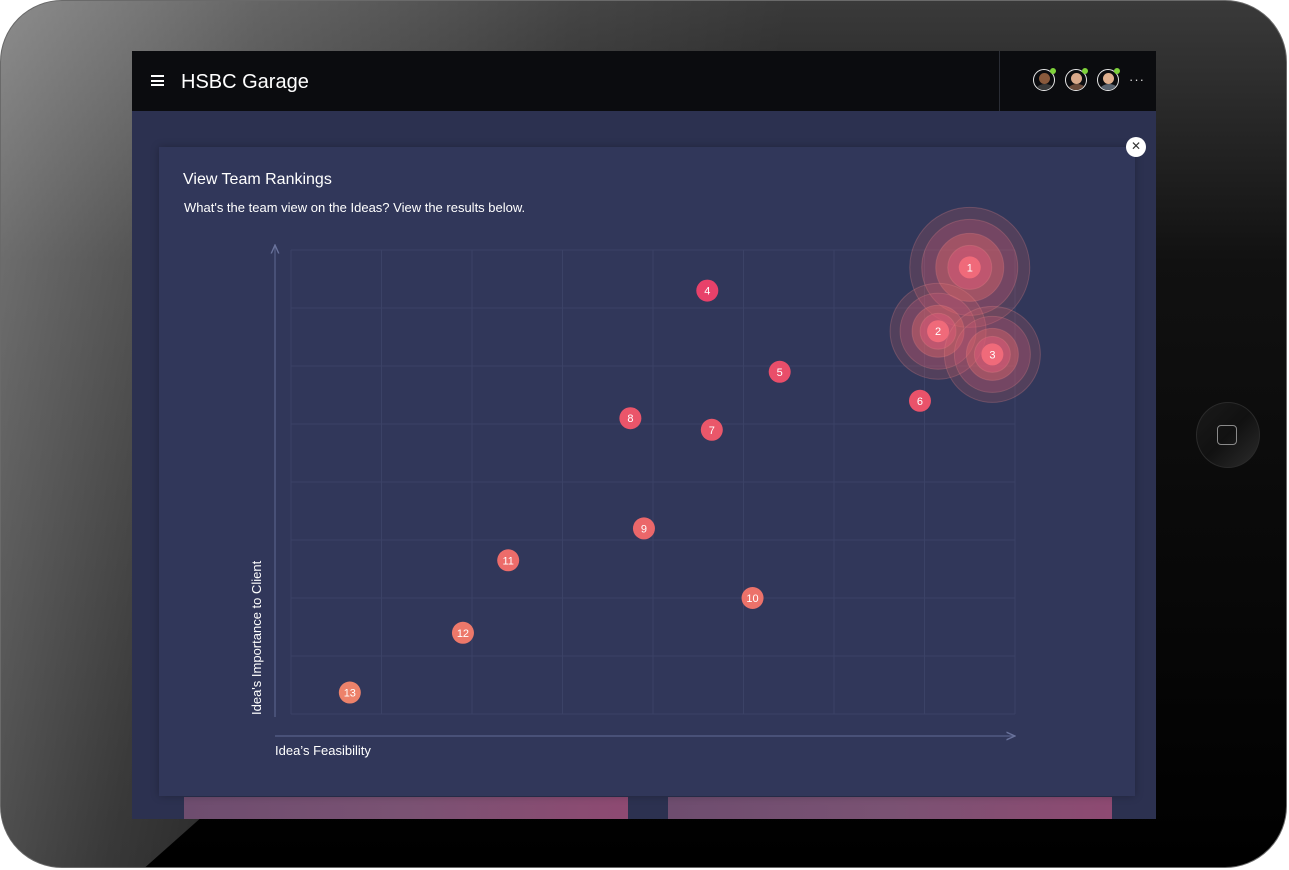 This screenshot has height=870, width=1289. I want to click on idea-point-1: 1, so click(969, 267).